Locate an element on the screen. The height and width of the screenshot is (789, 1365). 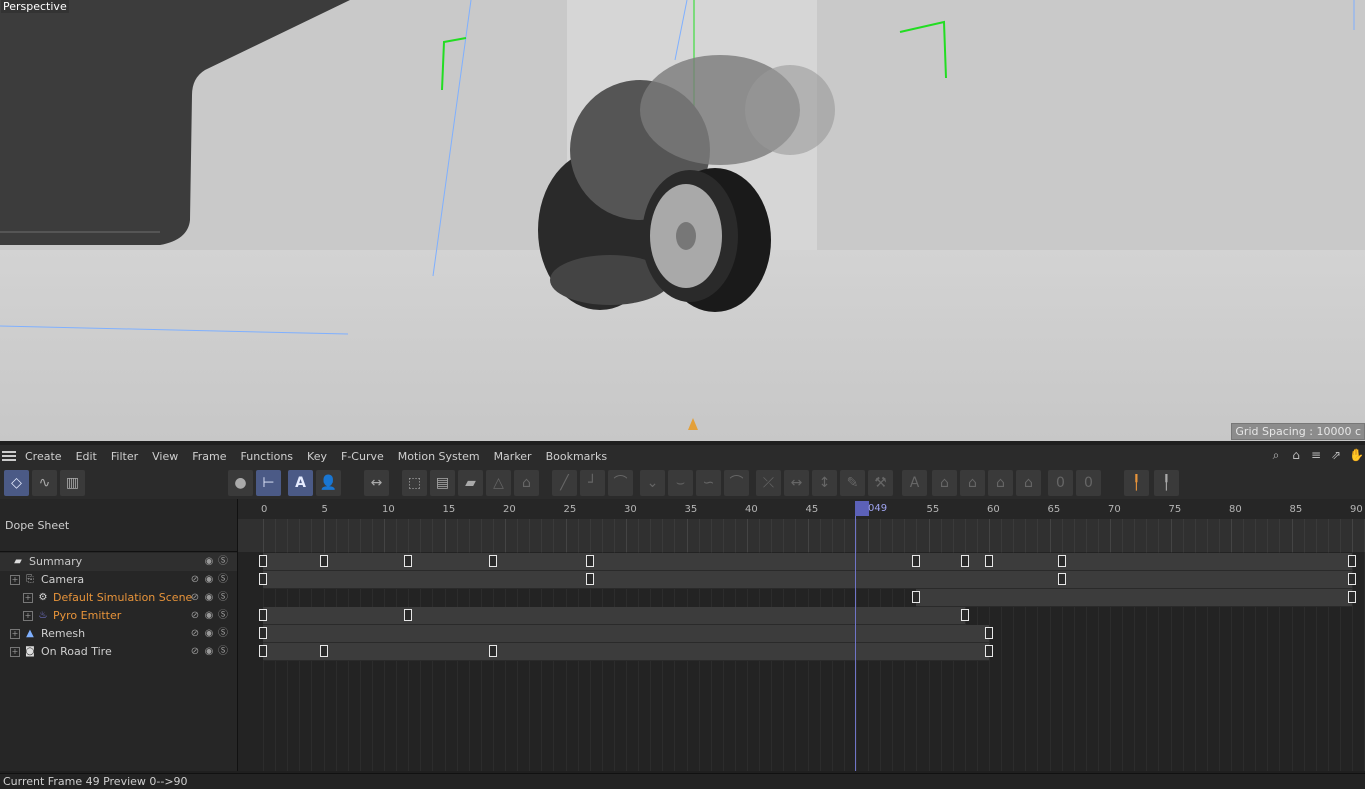
row-camera: + ⎘ Camera ⊘ ◉ Ⓢ is located at coordinates (118, 580).